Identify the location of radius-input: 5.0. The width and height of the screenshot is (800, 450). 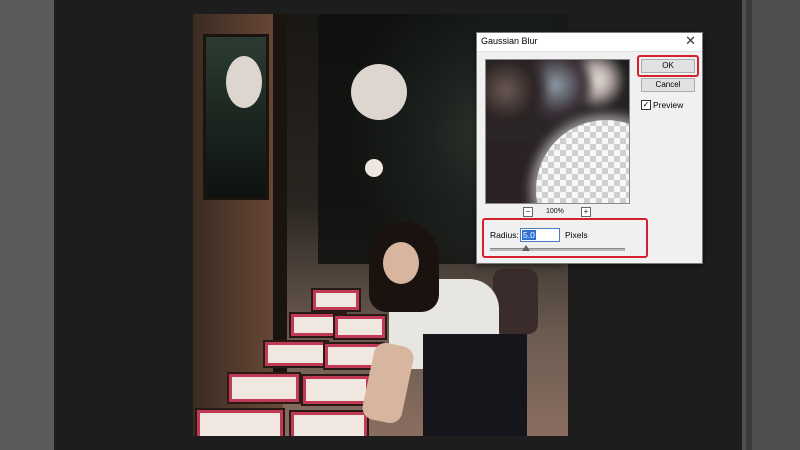
(540, 235).